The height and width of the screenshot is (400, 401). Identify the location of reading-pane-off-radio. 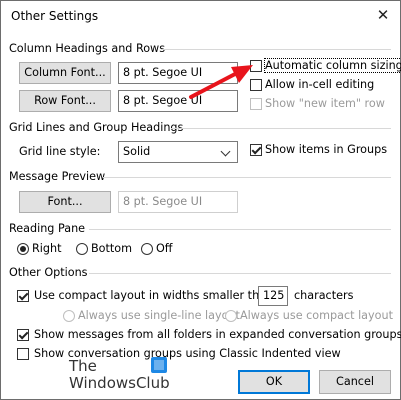
(147, 249).